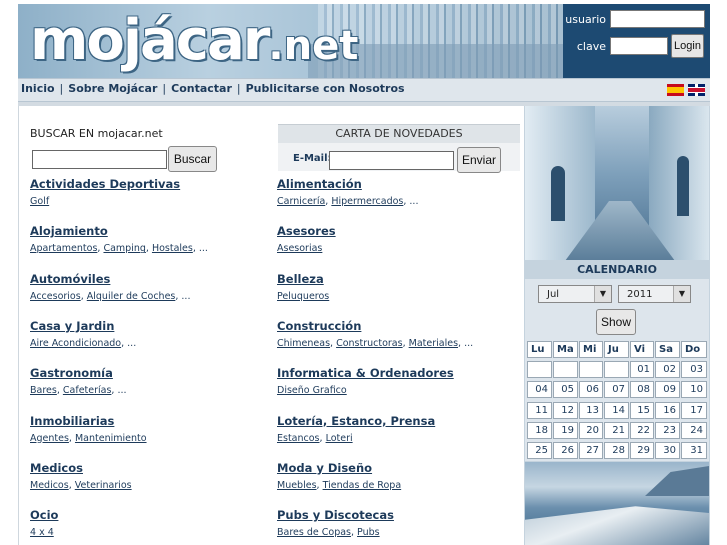  What do you see at coordinates (539, 451) in the screenshot?
I see `calendar-day-cell: 25` at bounding box center [539, 451].